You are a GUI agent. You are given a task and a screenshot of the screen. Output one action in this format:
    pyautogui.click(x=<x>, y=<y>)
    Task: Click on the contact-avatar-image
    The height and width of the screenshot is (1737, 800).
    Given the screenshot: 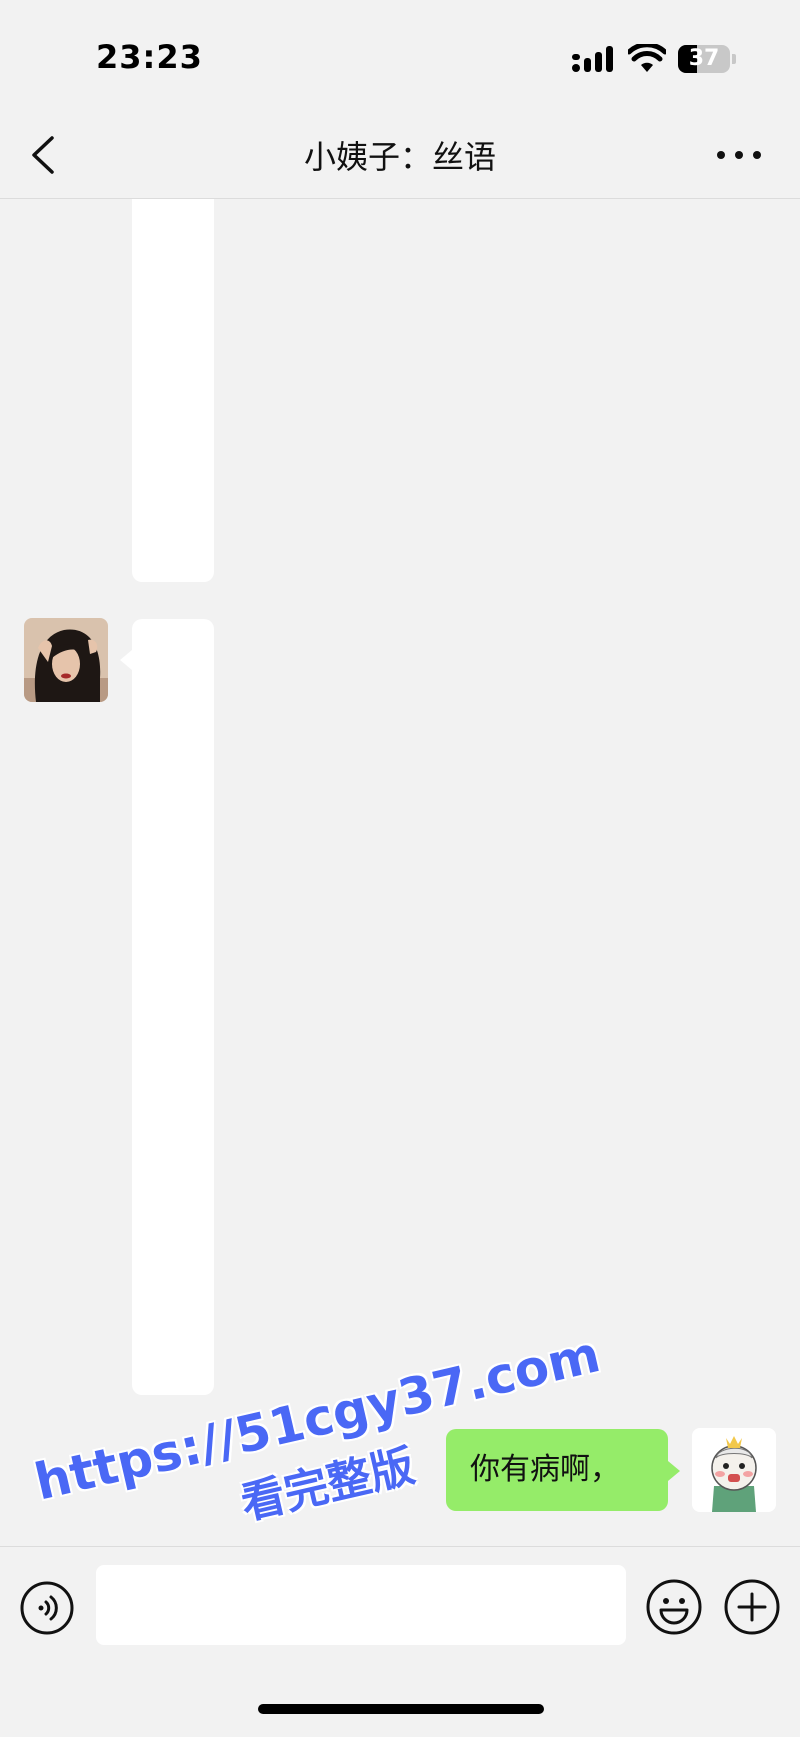 What is the action you would take?
    pyautogui.click(x=66, y=660)
    